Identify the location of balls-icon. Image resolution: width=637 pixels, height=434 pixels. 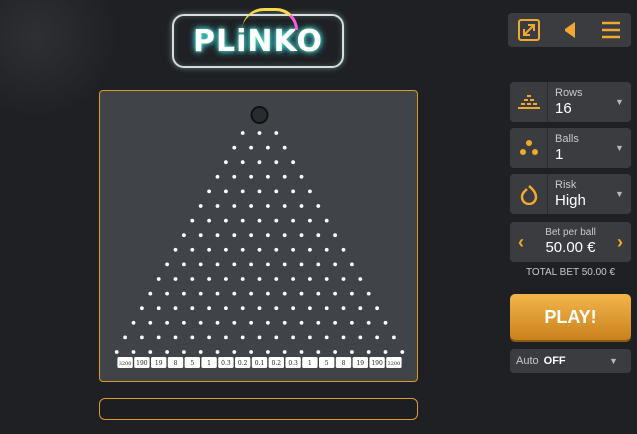
(529, 148).